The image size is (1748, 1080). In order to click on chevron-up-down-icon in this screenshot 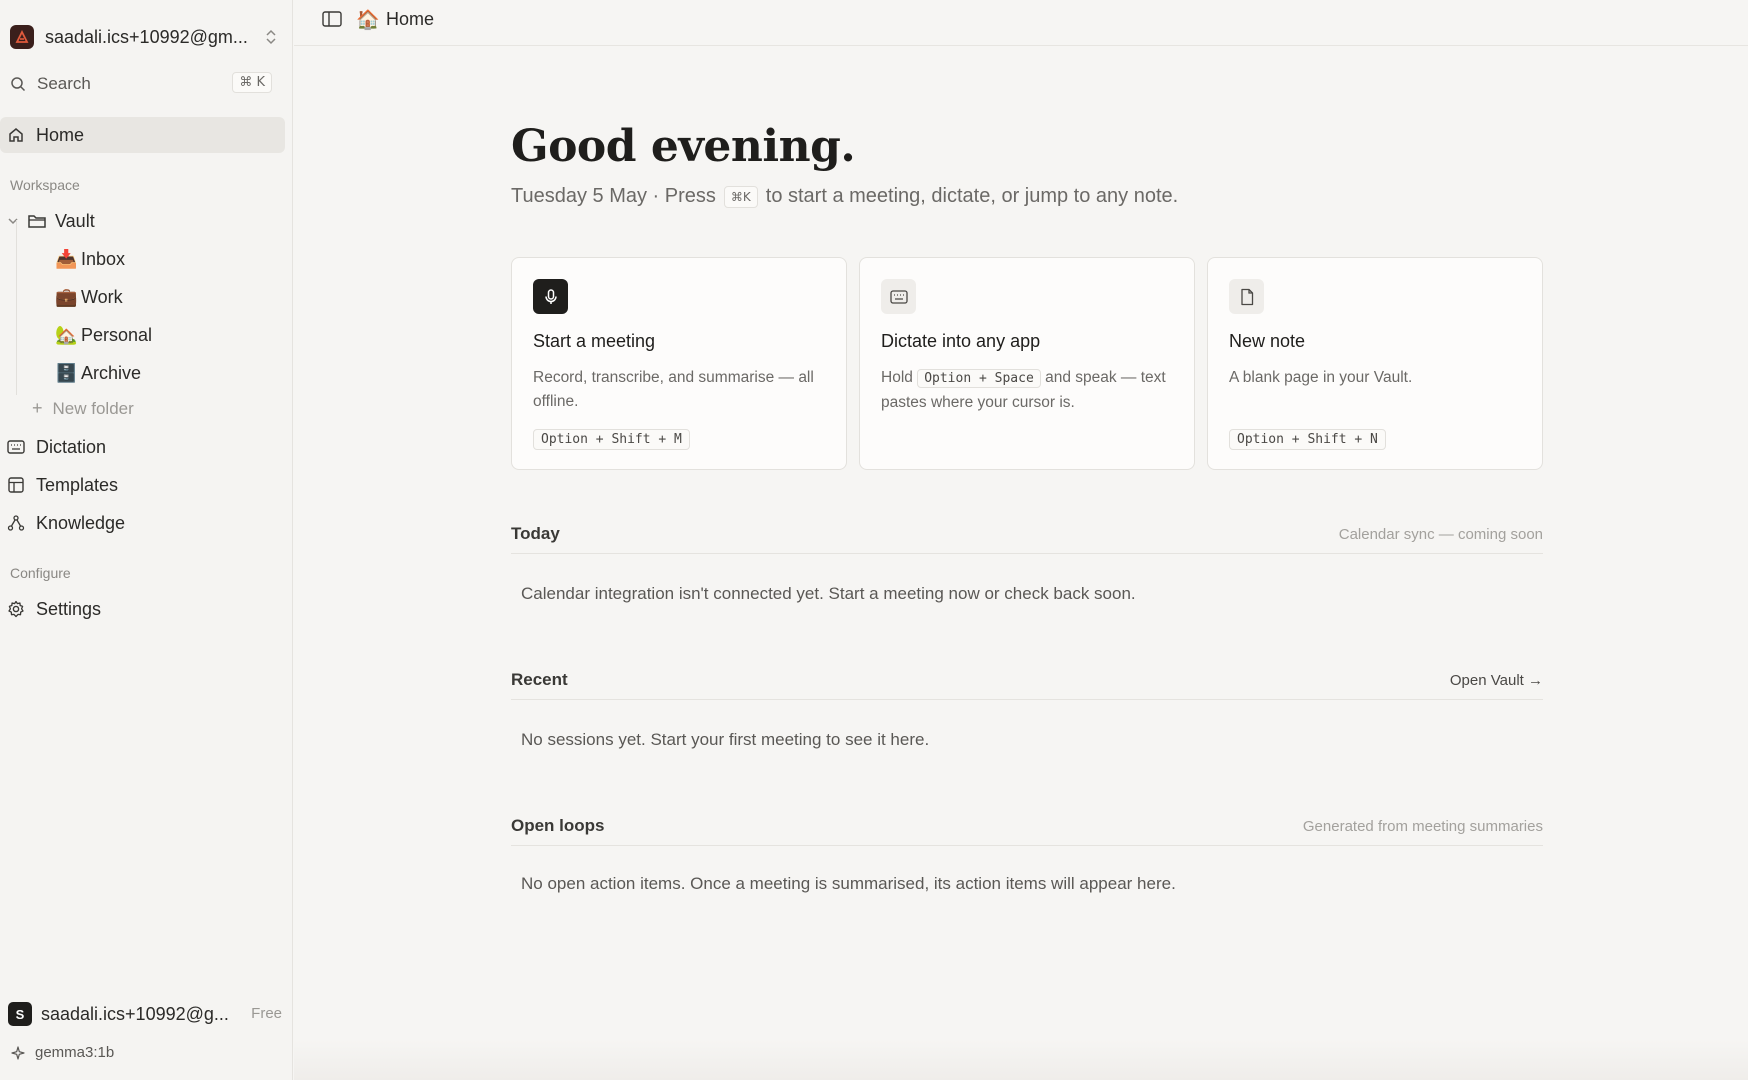, I will do `click(271, 37)`.